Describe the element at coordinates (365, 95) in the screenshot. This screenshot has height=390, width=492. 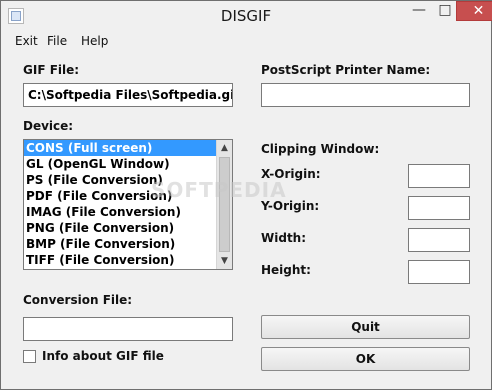
I see `printer-name-input` at that location.